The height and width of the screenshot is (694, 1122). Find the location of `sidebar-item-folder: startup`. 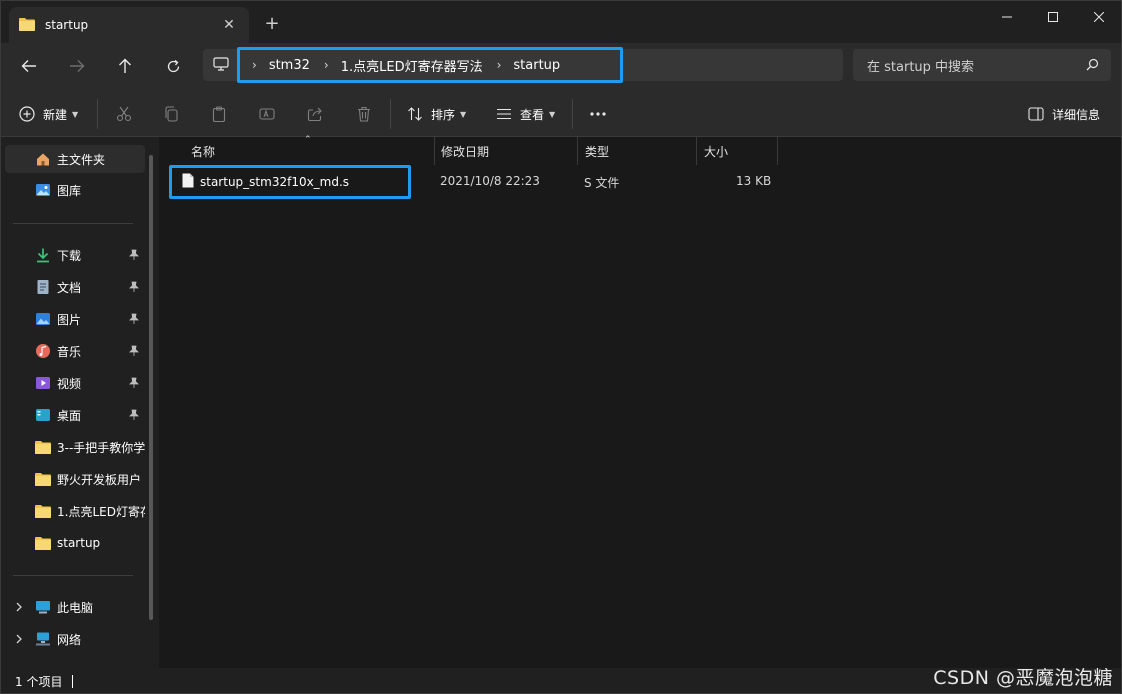

sidebar-item-folder: startup is located at coordinates (75, 543).